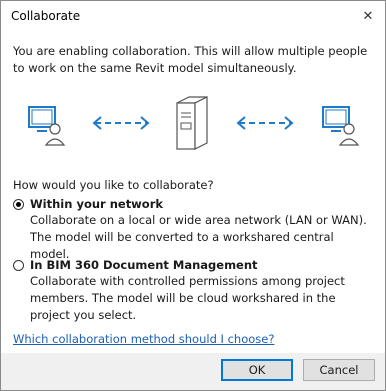 This screenshot has width=386, height=391. I want to click on title-bar: Collaborate ✕, so click(193, 16).